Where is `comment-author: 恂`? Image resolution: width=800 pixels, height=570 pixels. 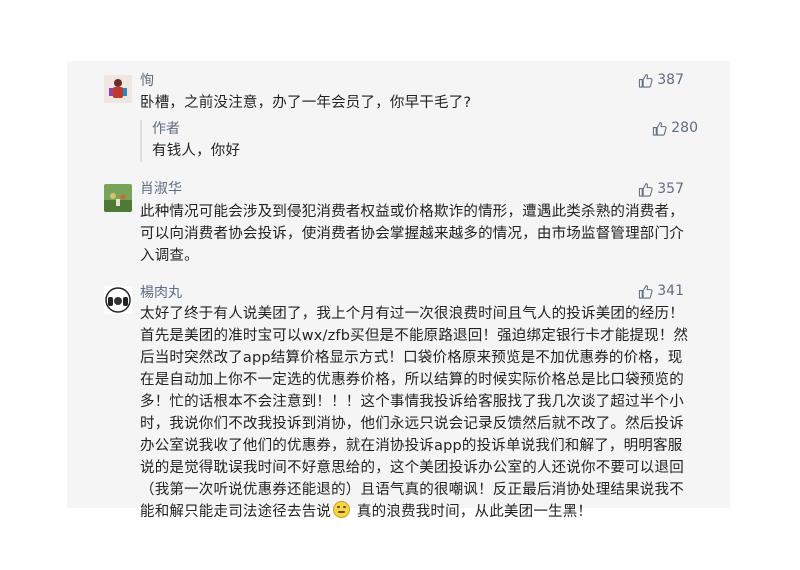 comment-author: 恂 is located at coordinates (147, 81).